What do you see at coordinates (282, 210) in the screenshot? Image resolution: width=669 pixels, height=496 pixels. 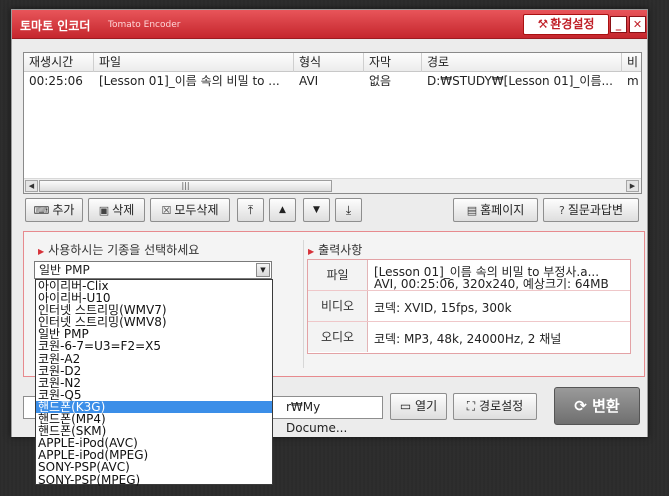 I see `move-up-button: ▲` at bounding box center [282, 210].